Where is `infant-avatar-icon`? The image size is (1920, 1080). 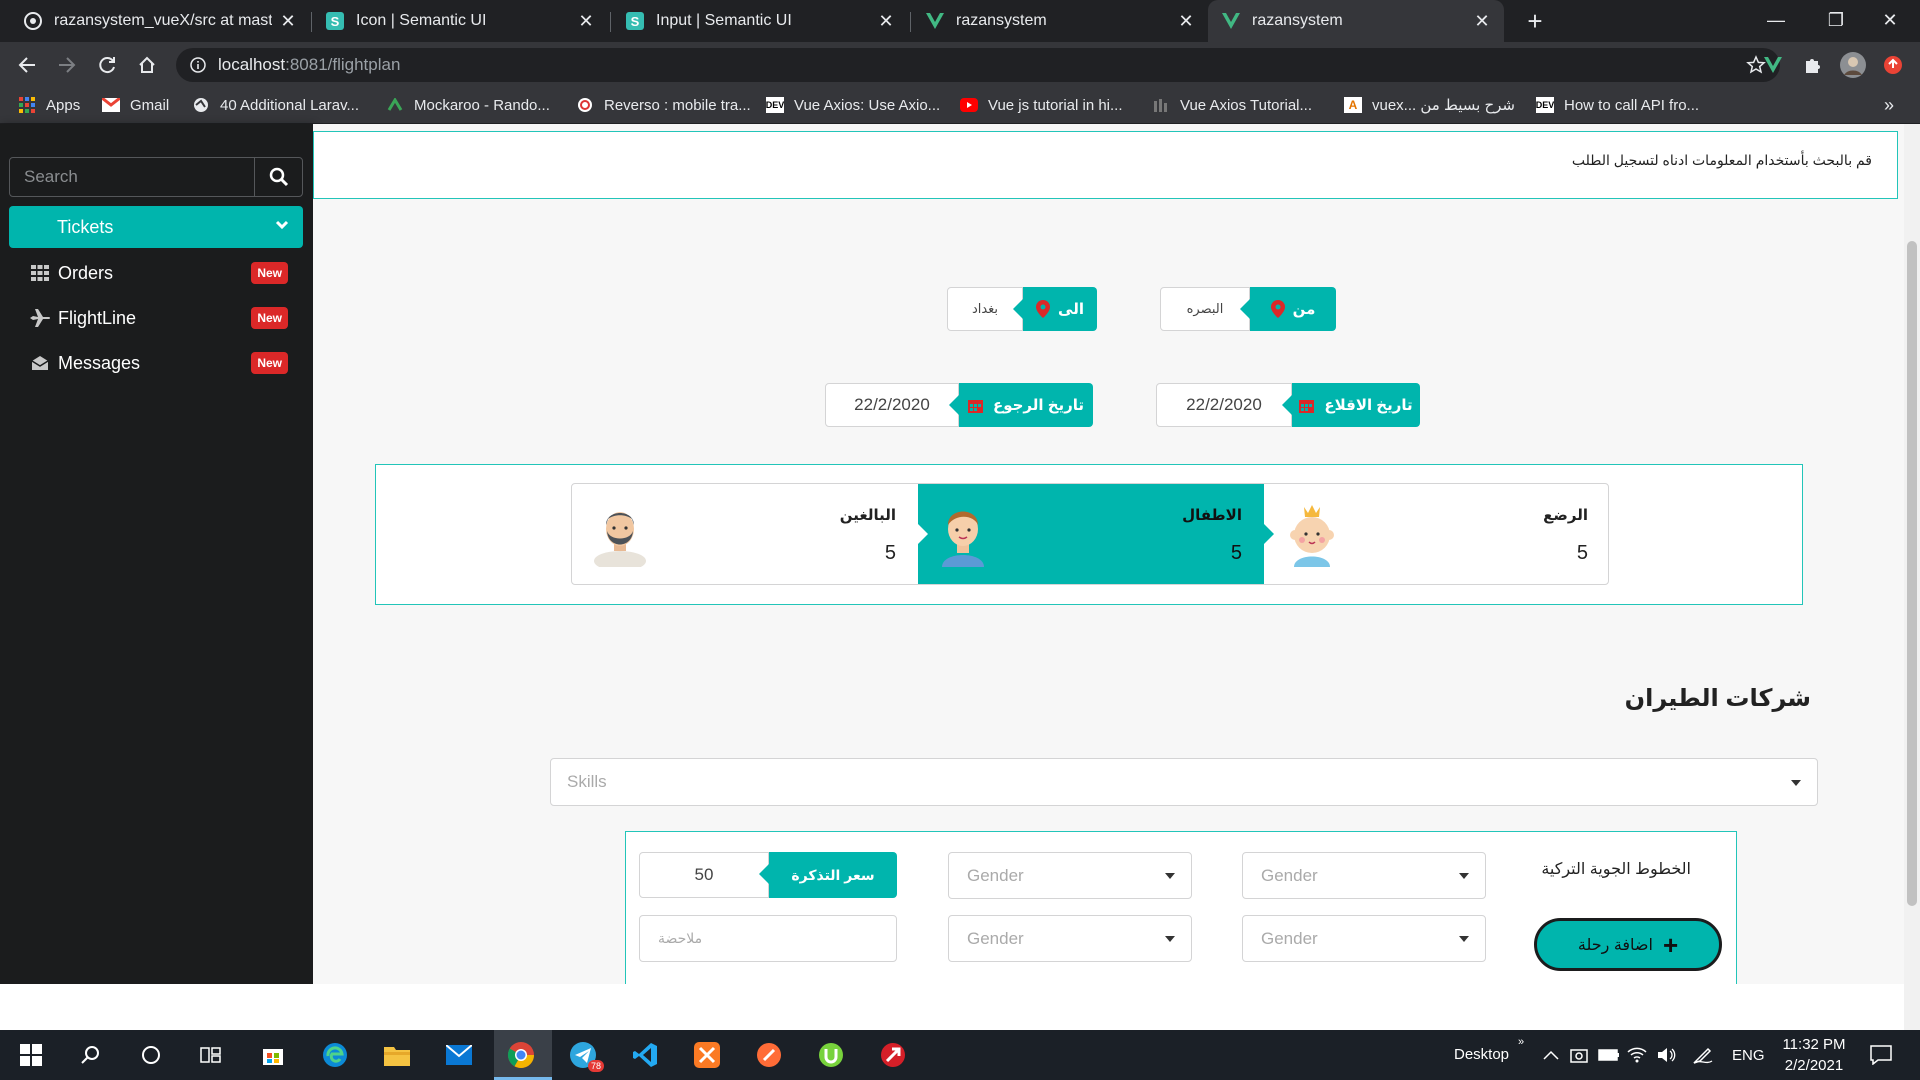
infant-avatar-icon is located at coordinates (1312, 534).